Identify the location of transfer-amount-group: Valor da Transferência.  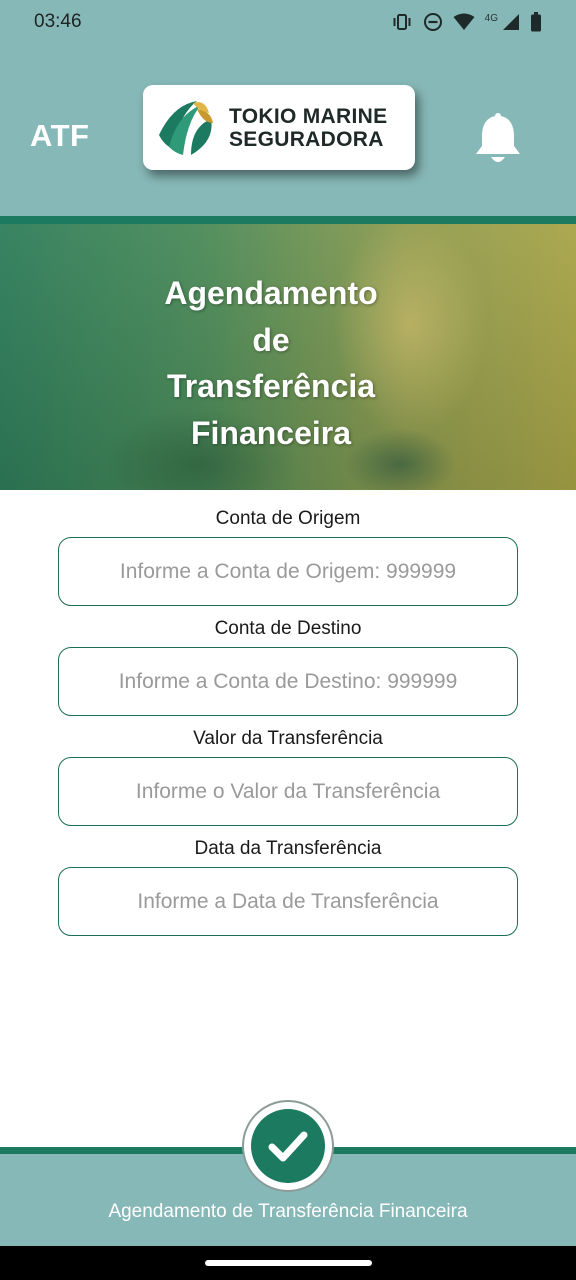
(288, 776).